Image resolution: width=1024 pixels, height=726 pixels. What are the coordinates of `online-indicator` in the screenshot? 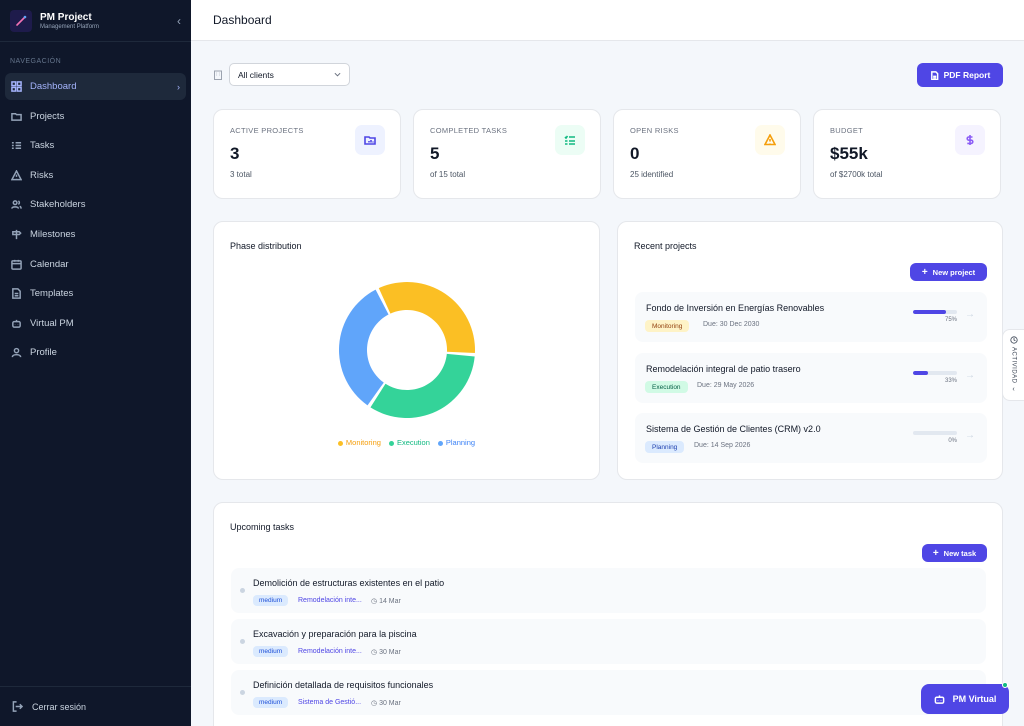 It's located at (1005, 685).